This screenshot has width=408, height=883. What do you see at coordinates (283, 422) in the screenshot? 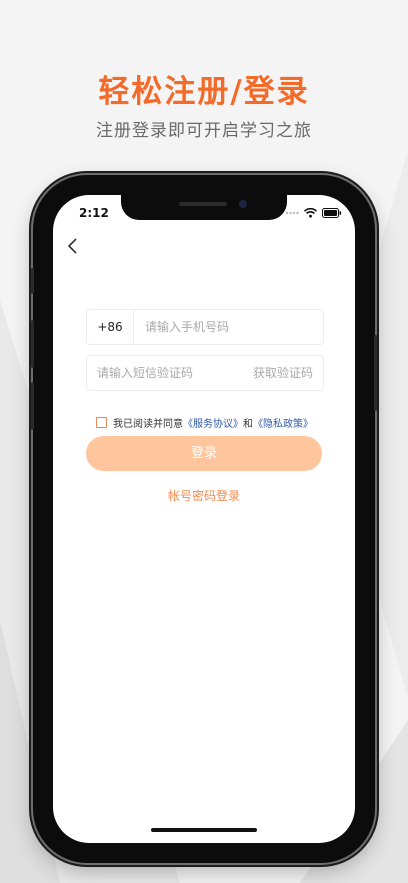
I see `privacy-policy-link: 《隐私政策》` at bounding box center [283, 422].